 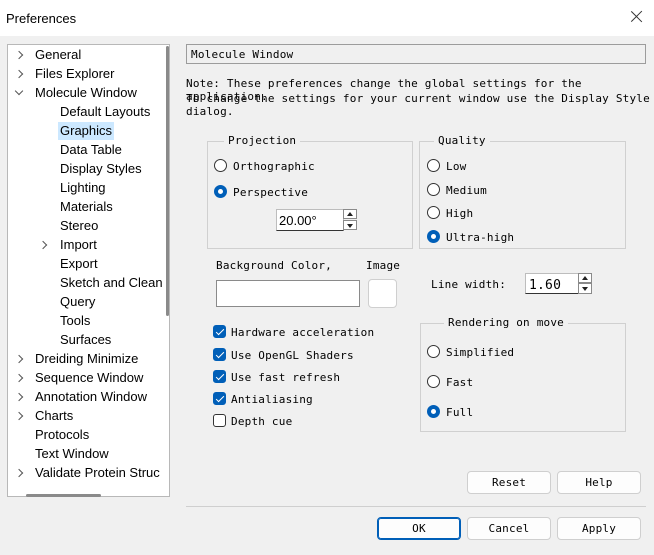 I want to click on quality-ultra-high-label: Ultra-high, so click(x=480, y=237).